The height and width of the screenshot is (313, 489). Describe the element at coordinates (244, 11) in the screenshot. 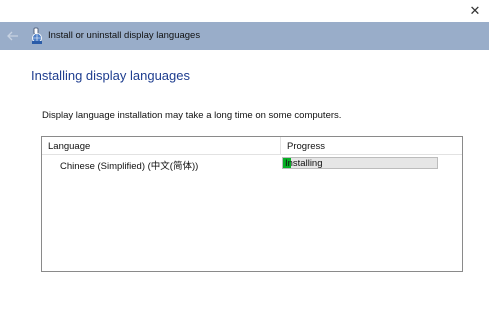

I see `title-bar: ✕` at that location.